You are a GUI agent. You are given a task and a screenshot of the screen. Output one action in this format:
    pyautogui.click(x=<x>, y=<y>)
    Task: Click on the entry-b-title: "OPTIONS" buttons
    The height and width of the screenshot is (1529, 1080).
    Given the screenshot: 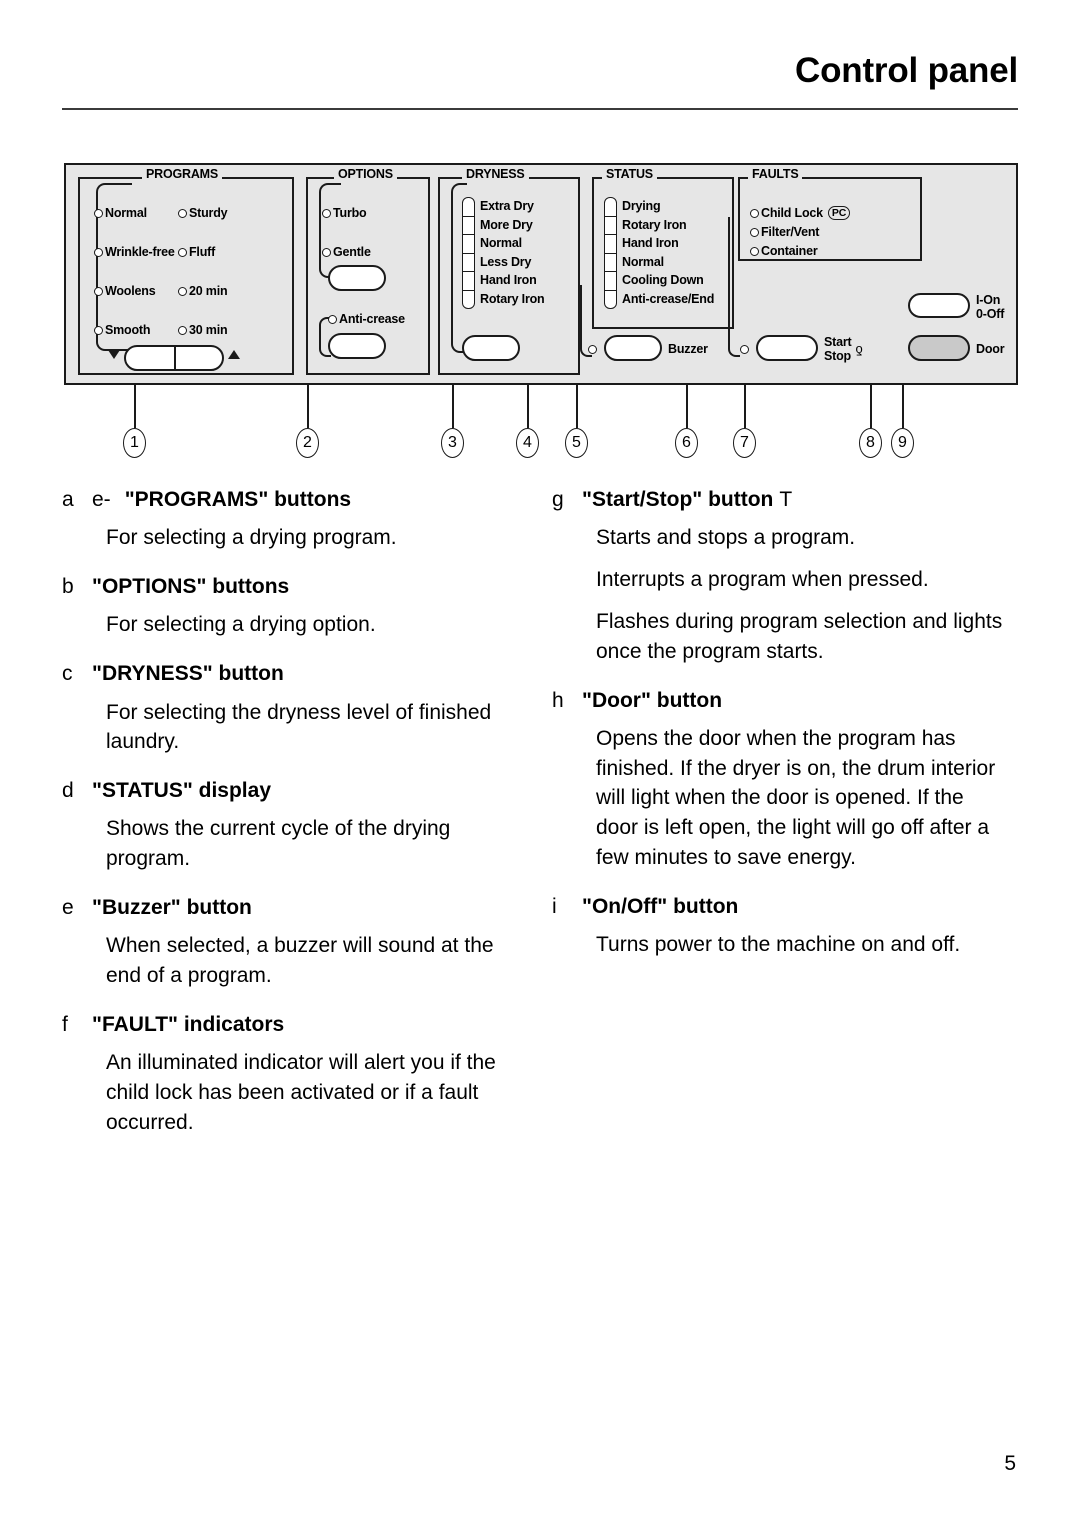 What is the action you would take?
    pyautogui.click(x=191, y=587)
    